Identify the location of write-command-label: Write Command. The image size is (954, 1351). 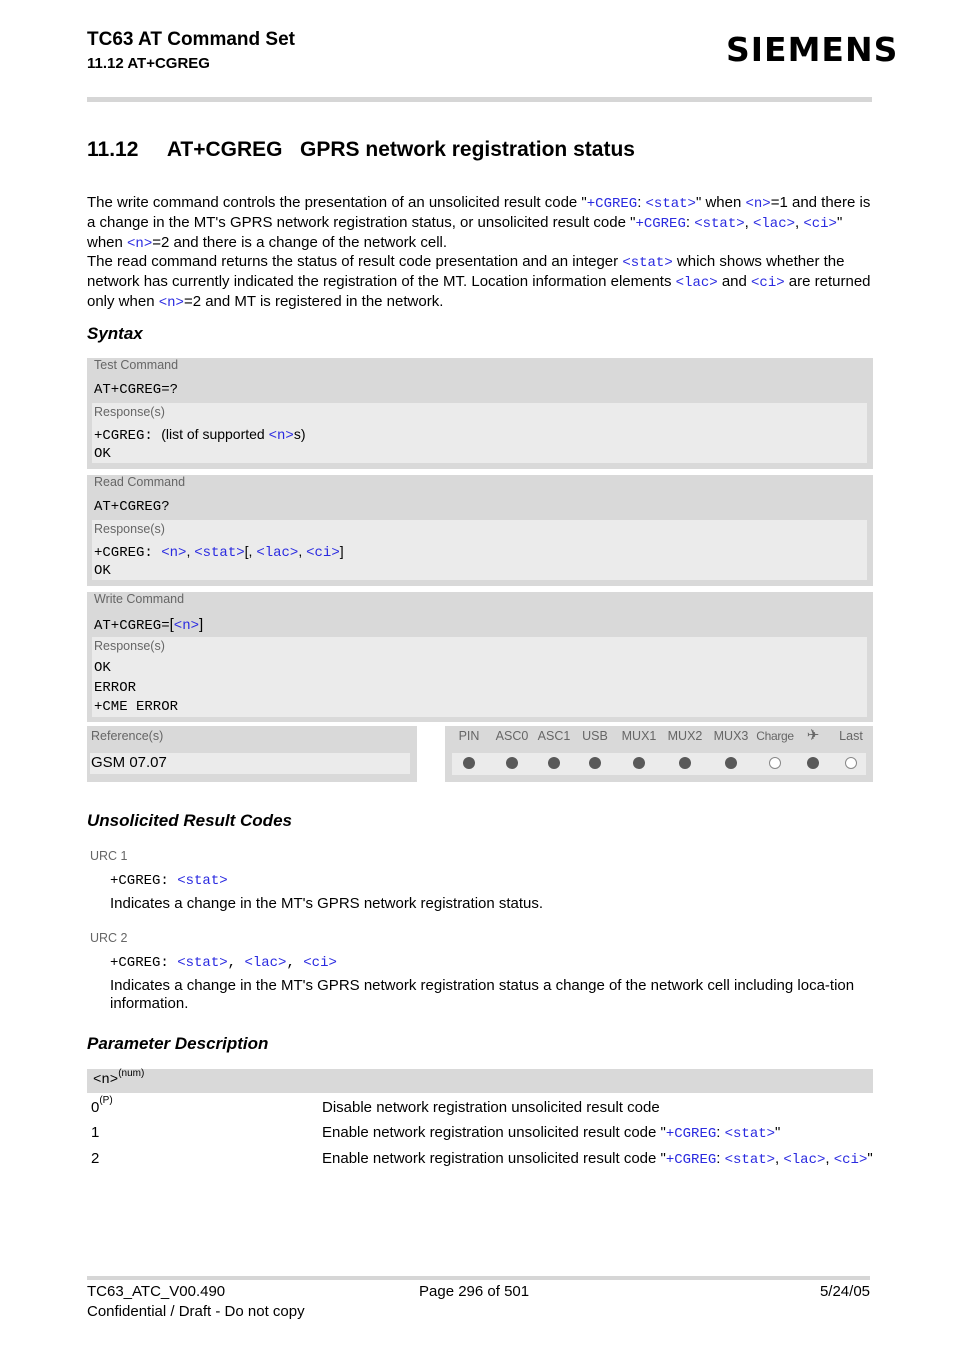
(139, 599).